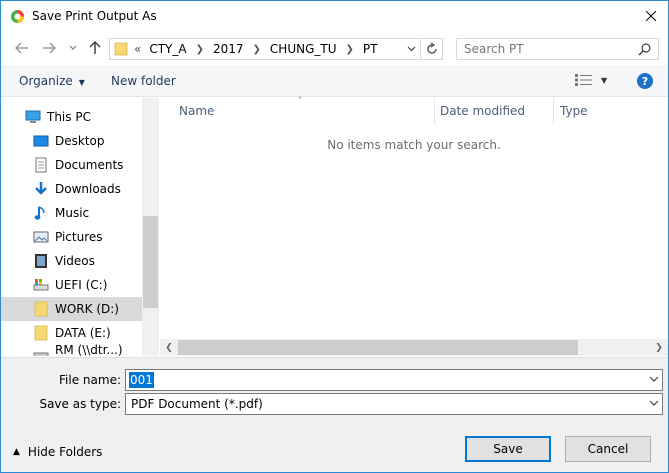 The height and width of the screenshot is (473, 669). I want to click on breadcrumb-cty-a: CTY_A, so click(167, 49).